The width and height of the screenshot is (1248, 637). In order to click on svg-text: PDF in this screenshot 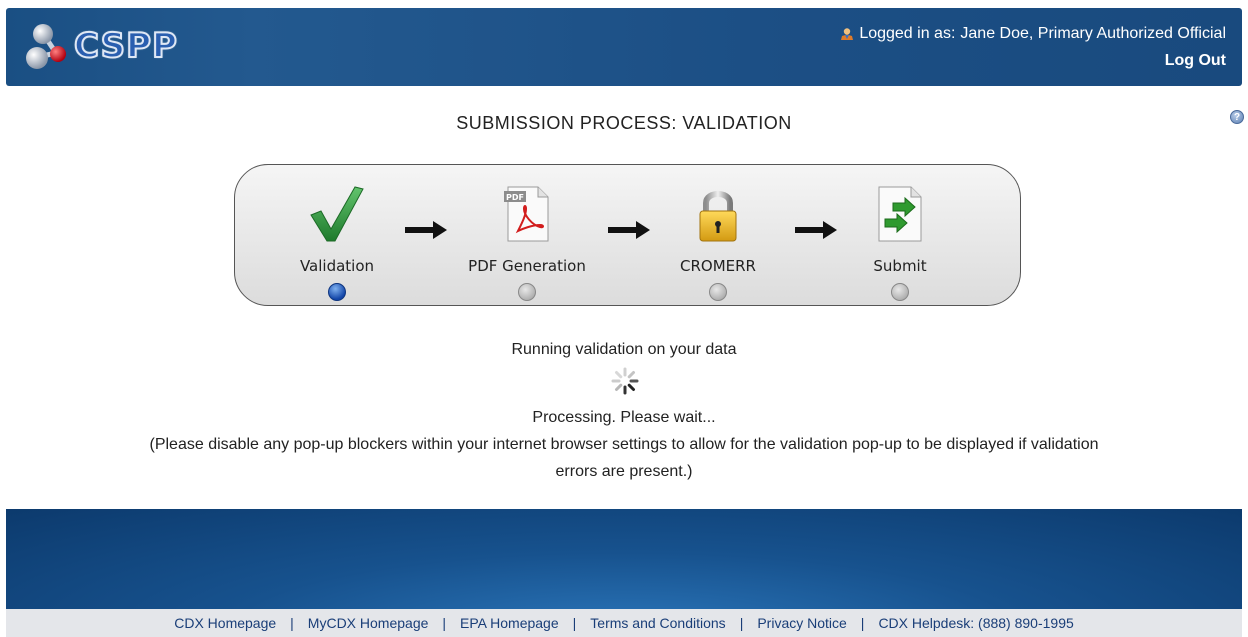, I will do `click(515, 197)`.